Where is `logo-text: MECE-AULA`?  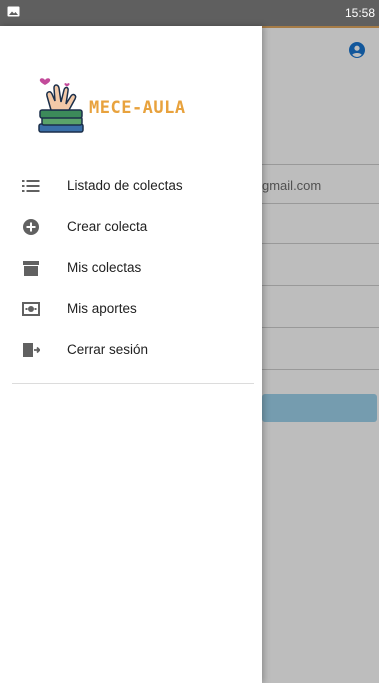
logo-text: MECE-AULA is located at coordinates (137, 108).